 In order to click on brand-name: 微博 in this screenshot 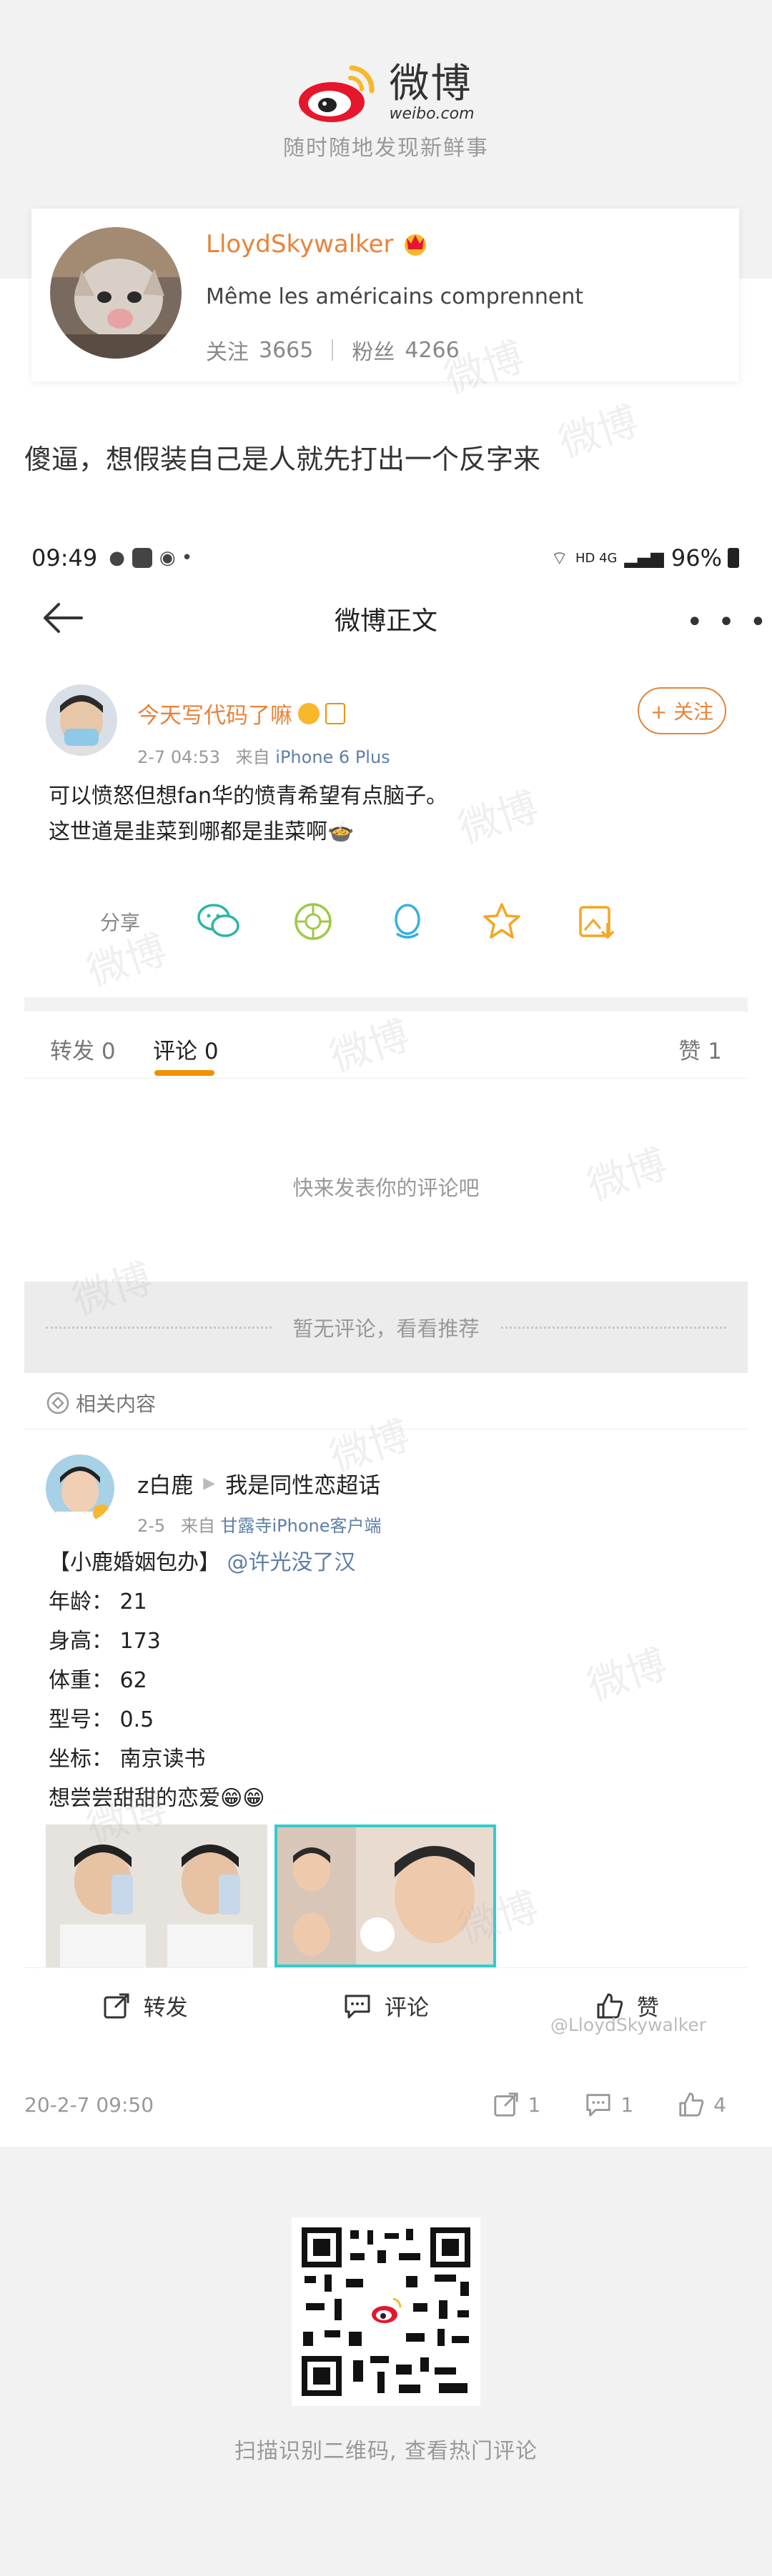, I will do `click(430, 84)`.